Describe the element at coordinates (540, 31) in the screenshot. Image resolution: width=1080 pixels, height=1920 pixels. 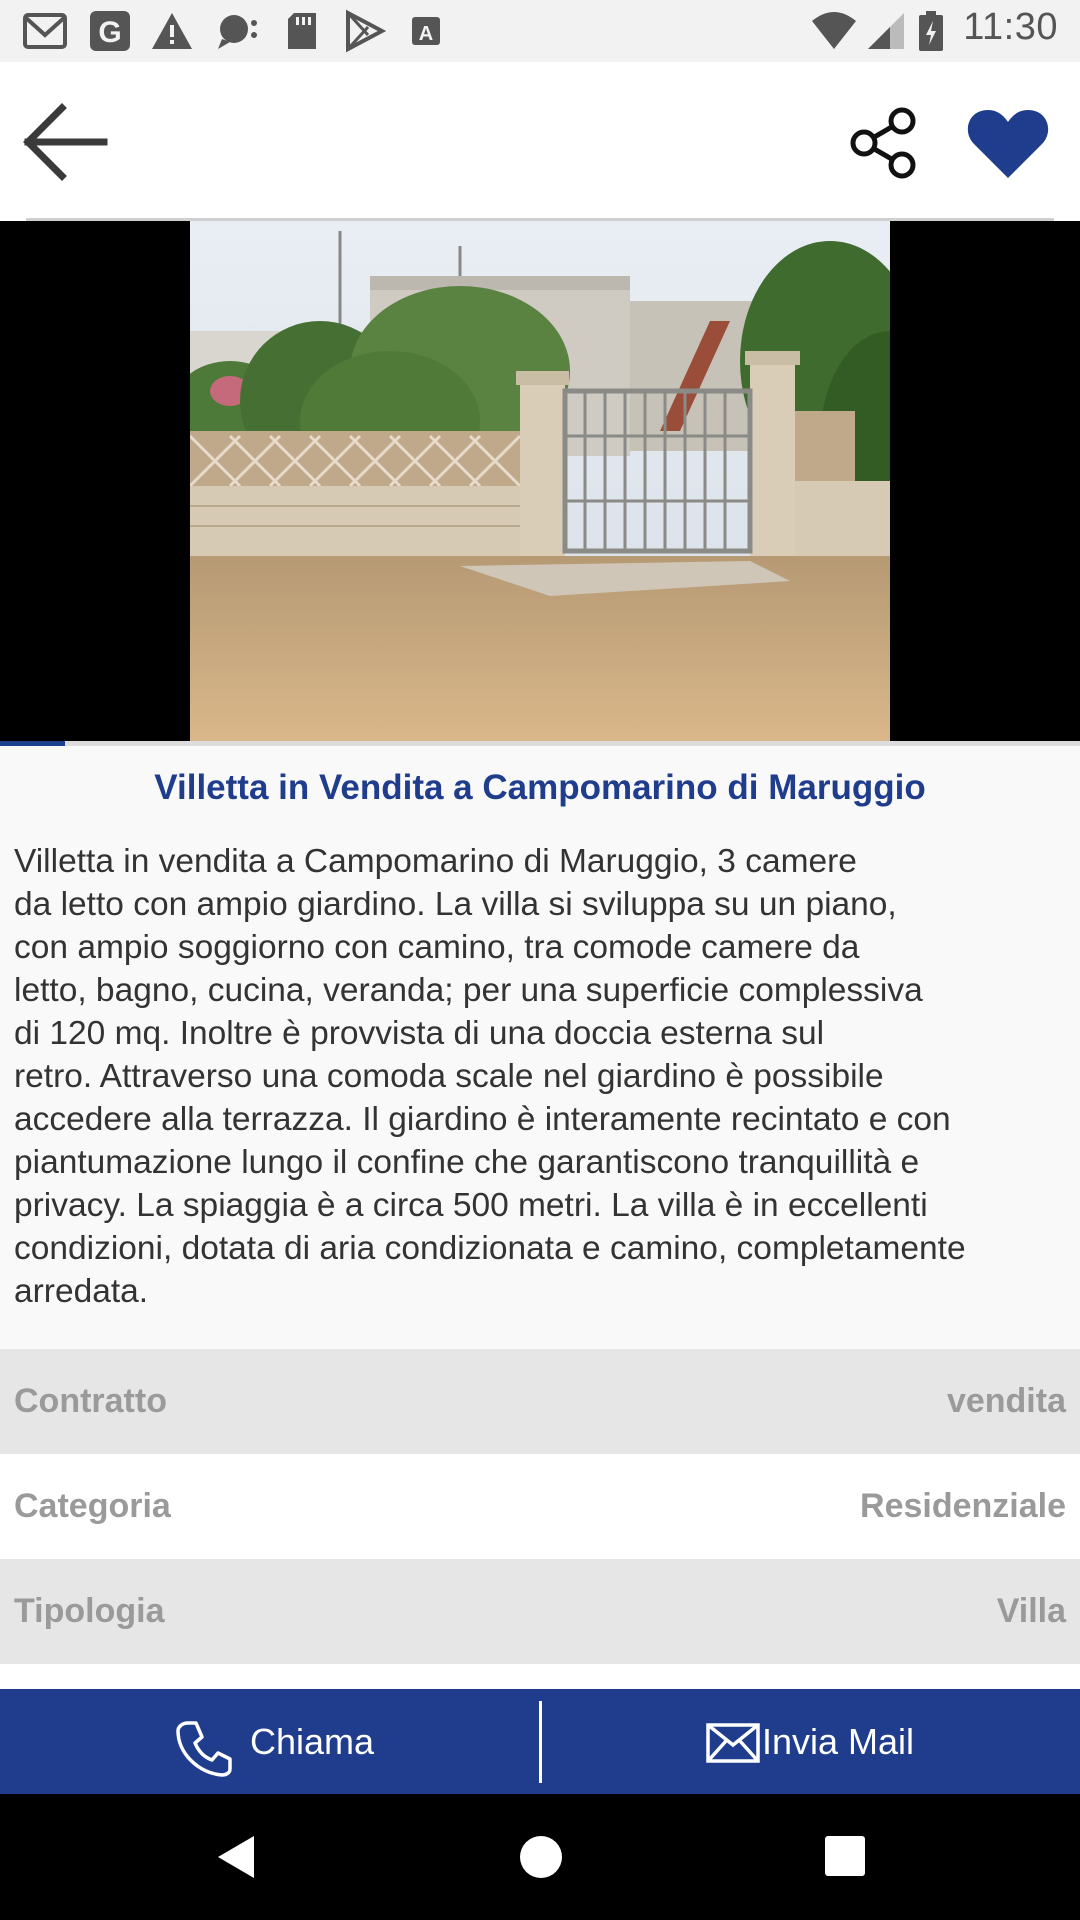
I see `status-bar: G A 11:30` at that location.